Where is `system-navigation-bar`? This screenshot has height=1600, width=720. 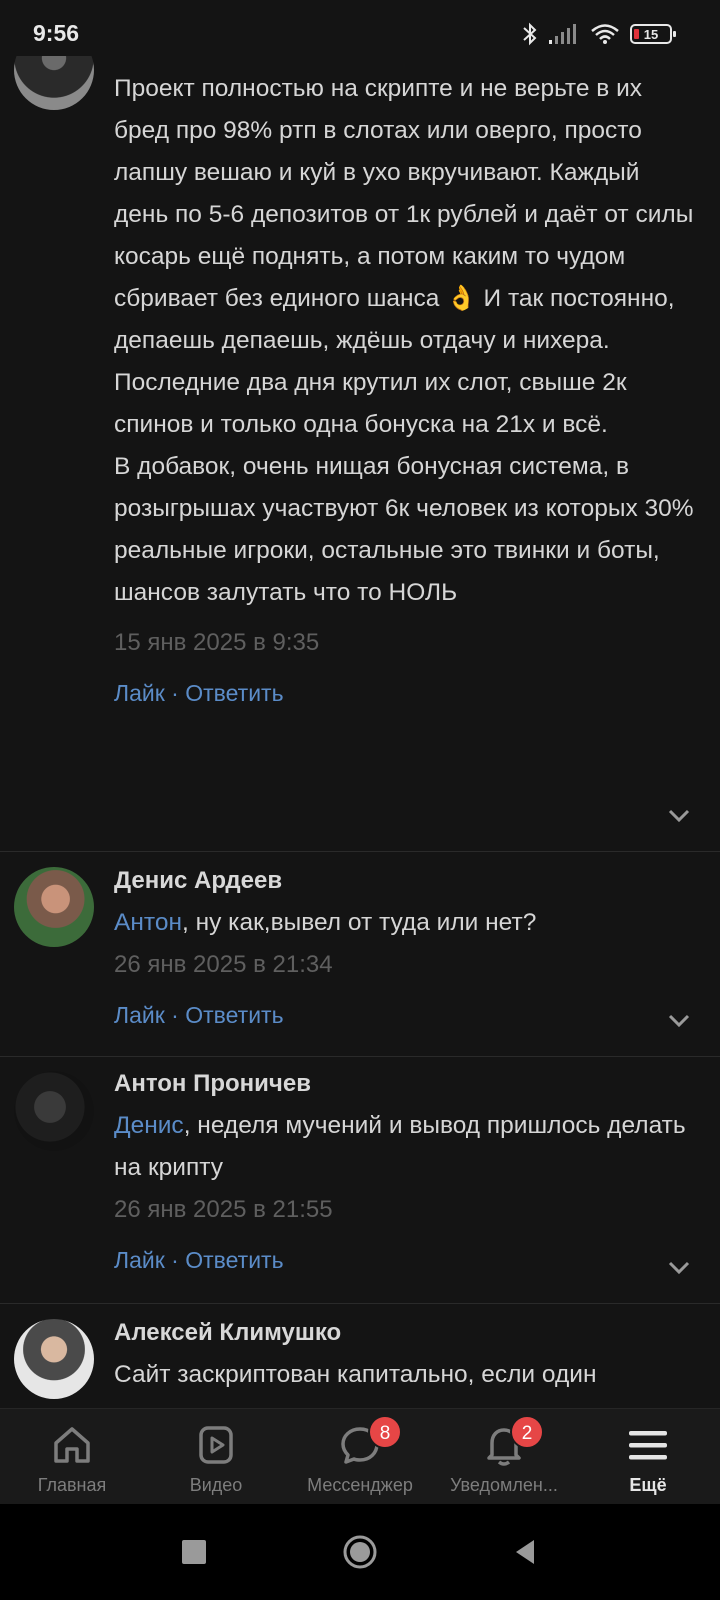
system-navigation-bar is located at coordinates (360, 1552).